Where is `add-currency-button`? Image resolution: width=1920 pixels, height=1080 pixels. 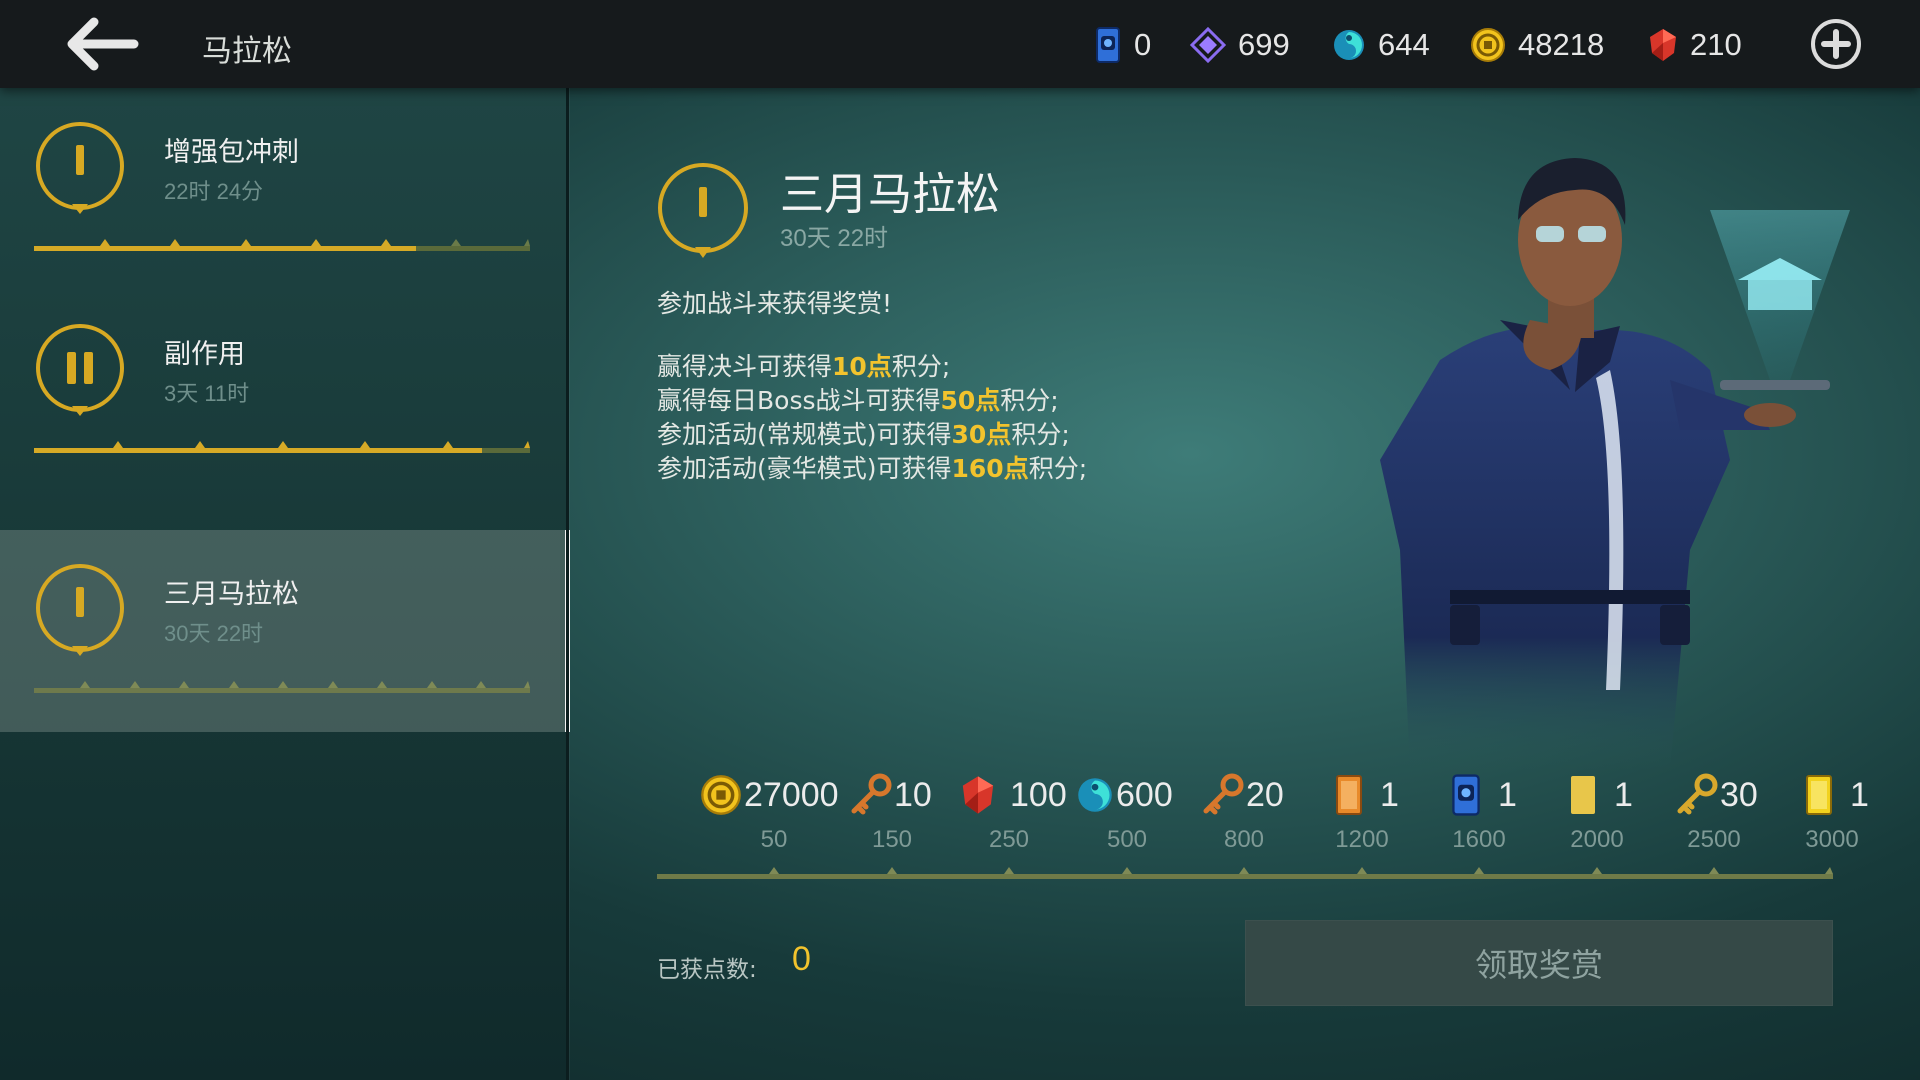
add-currency-button is located at coordinates (1836, 44).